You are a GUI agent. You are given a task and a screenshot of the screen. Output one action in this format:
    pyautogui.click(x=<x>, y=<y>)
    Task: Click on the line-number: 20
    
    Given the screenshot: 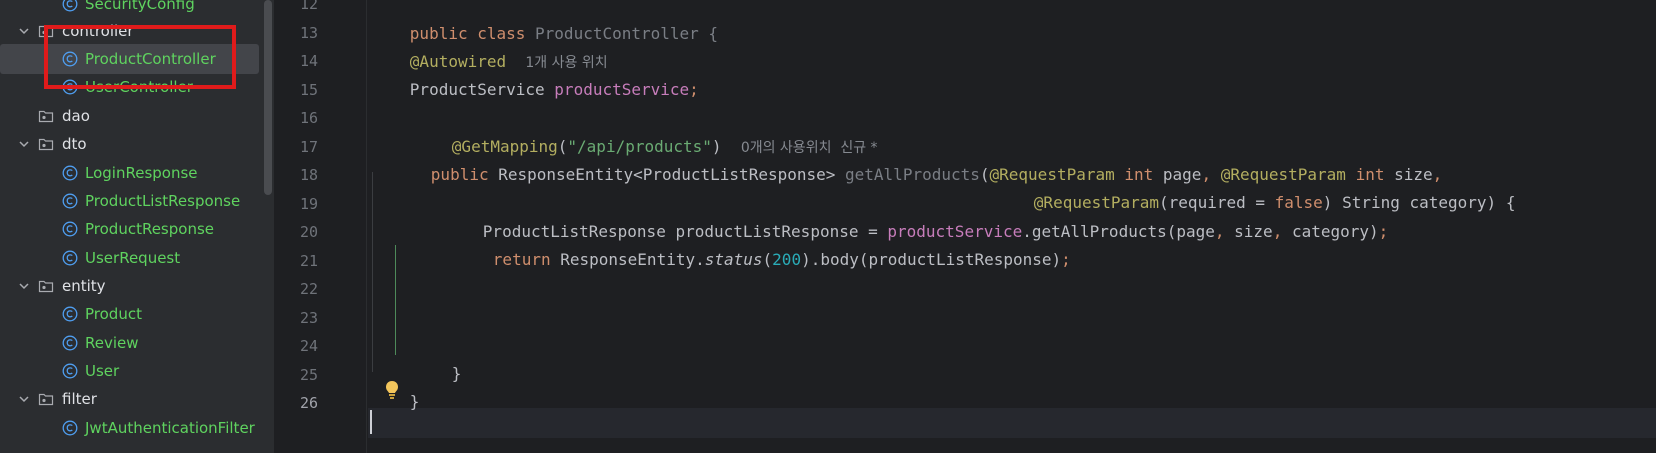 What is the action you would take?
    pyautogui.click(x=296, y=232)
    